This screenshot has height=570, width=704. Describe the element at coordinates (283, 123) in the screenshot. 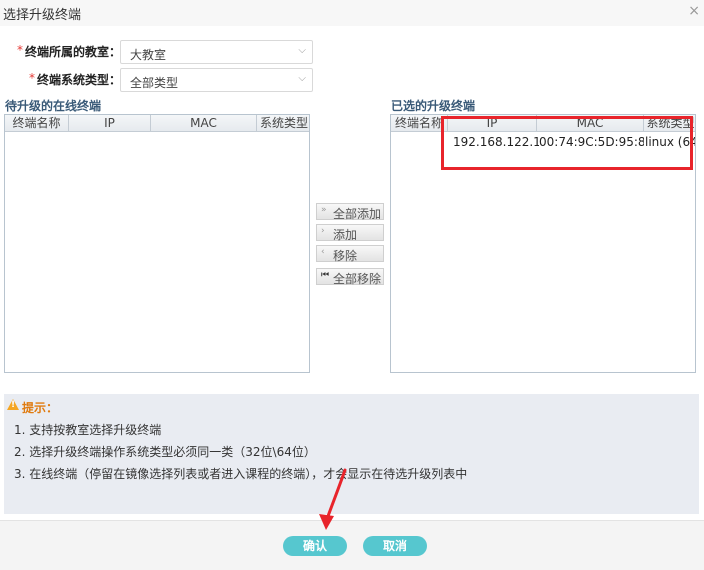

I see `column-header-os: 系统类型` at that location.